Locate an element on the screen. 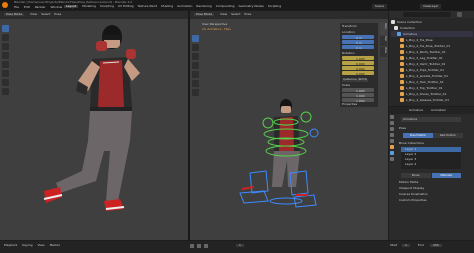 The width and height of the screenshot is (474, 253). tab-scripting: Scripting is located at coordinates (274, 6).